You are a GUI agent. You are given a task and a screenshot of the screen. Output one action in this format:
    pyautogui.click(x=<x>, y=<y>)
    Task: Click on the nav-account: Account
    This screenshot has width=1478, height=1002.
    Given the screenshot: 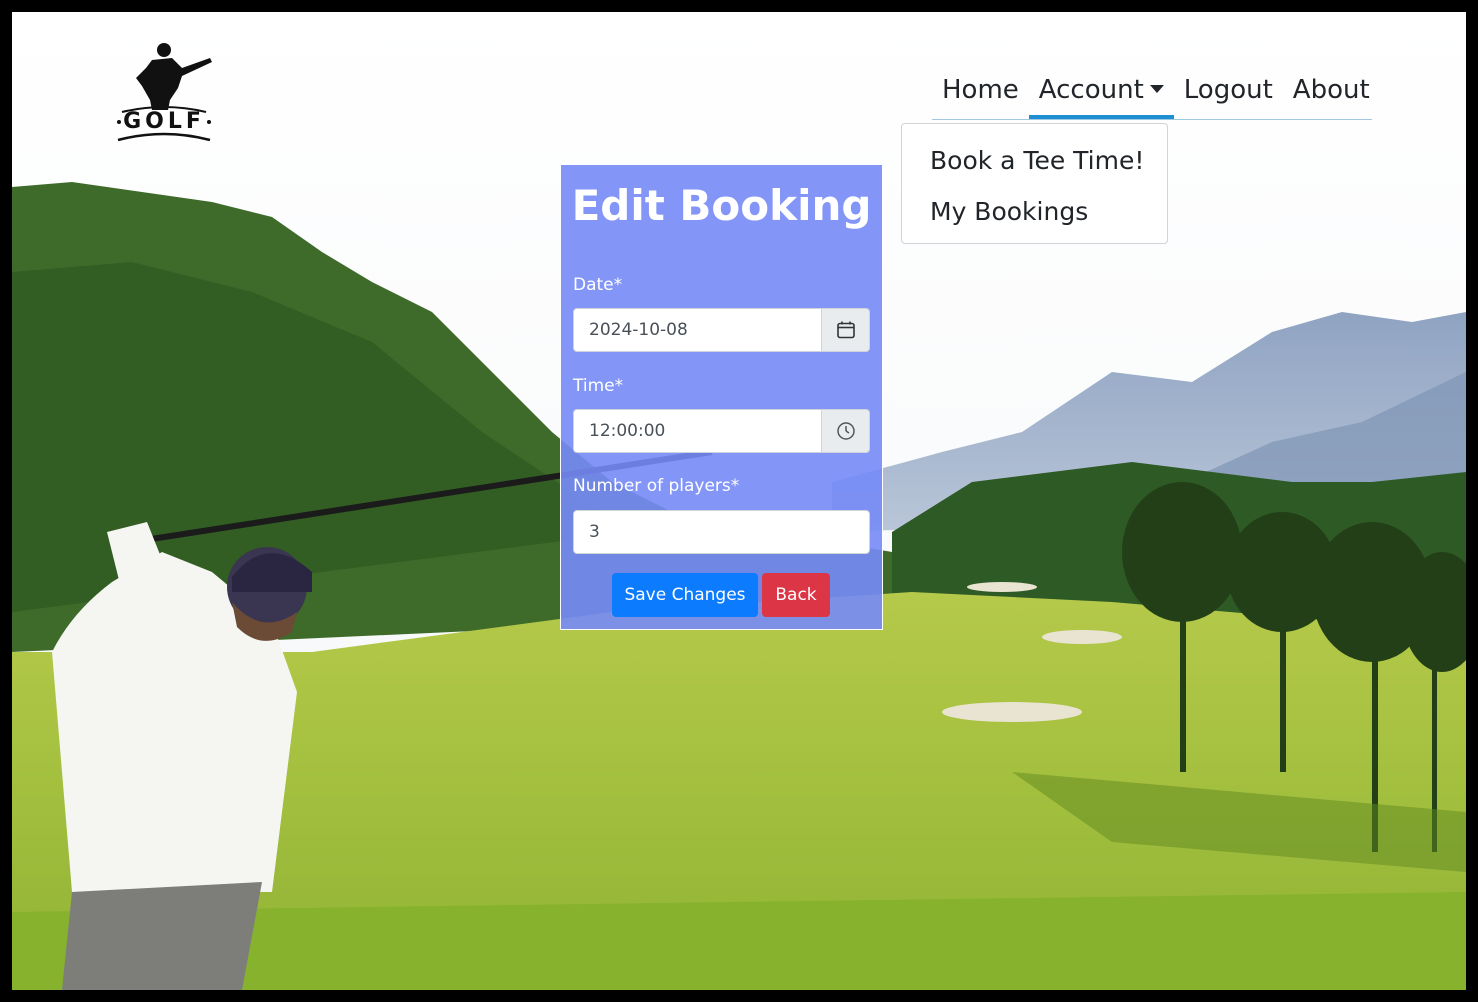 What is the action you would take?
    pyautogui.click(x=1101, y=93)
    